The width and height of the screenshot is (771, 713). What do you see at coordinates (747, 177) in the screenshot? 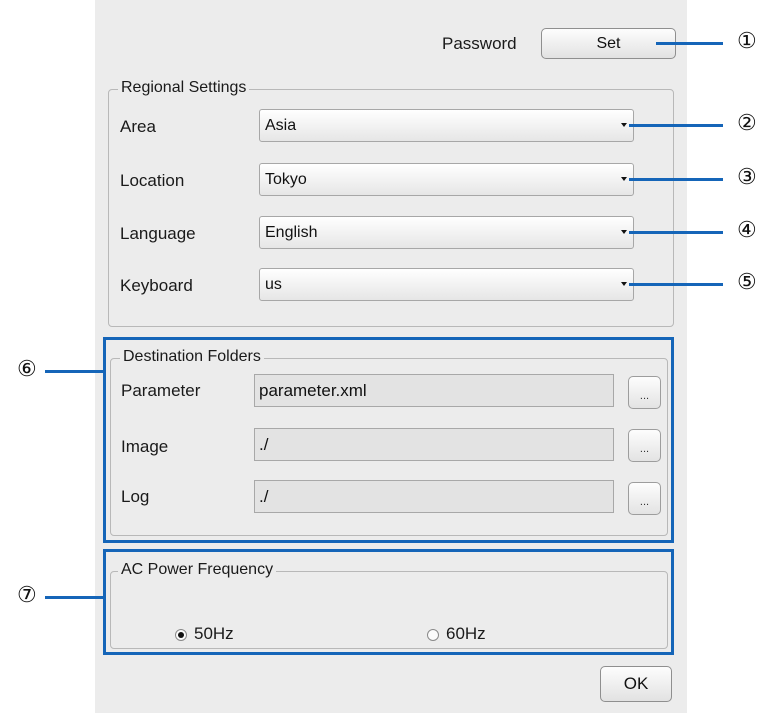
I see `callout-number-3: ③` at bounding box center [747, 177].